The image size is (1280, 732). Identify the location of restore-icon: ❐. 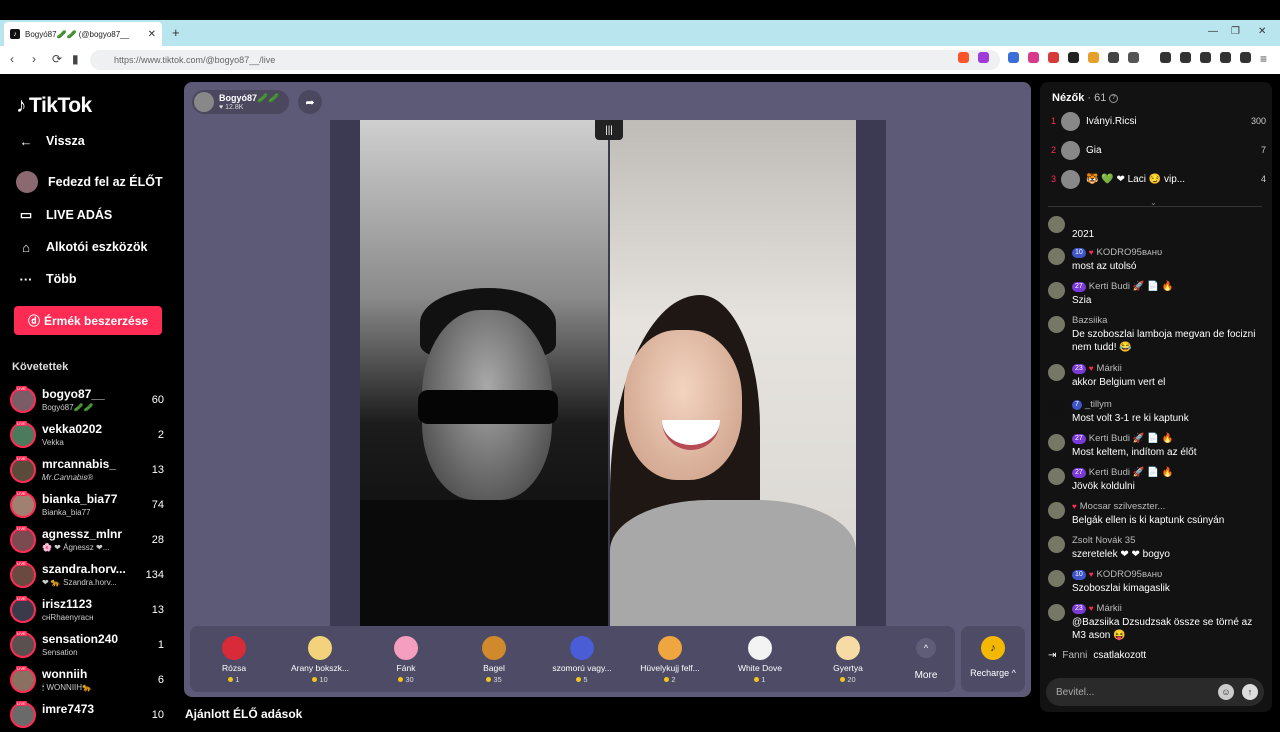
(1235, 31).